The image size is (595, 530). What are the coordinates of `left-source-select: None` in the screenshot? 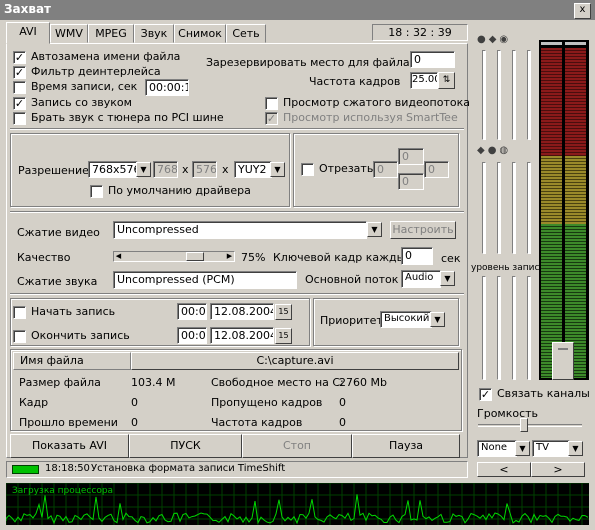 It's located at (497, 448).